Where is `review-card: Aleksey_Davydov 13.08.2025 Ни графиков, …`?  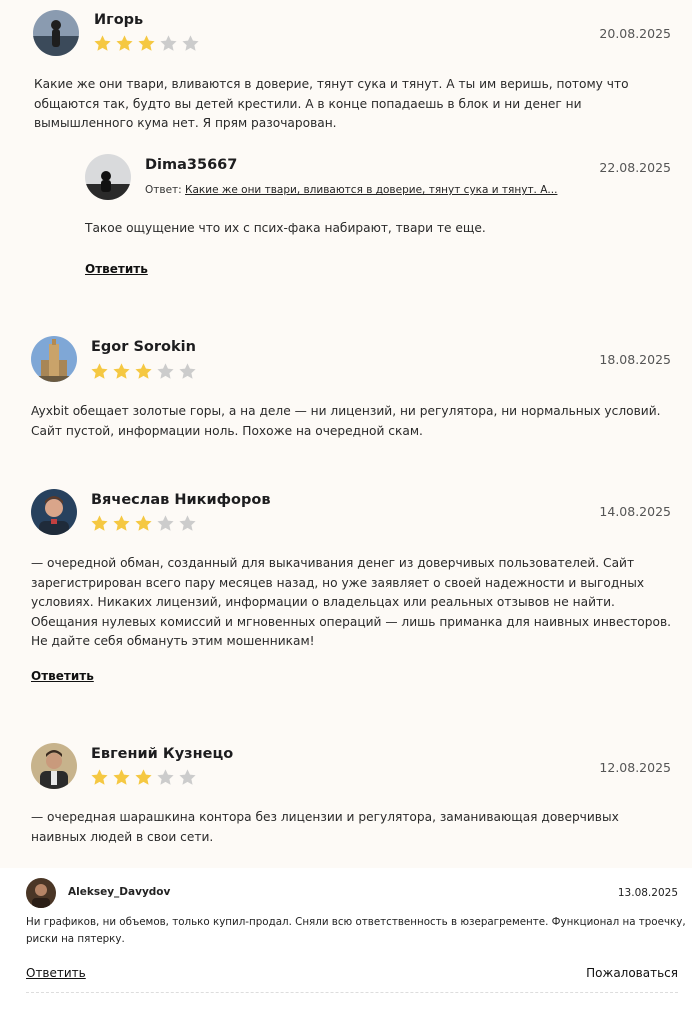
review-card: Aleksey_Davydov 13.08.2025 Ни графиков, … is located at coordinates (346, 941).